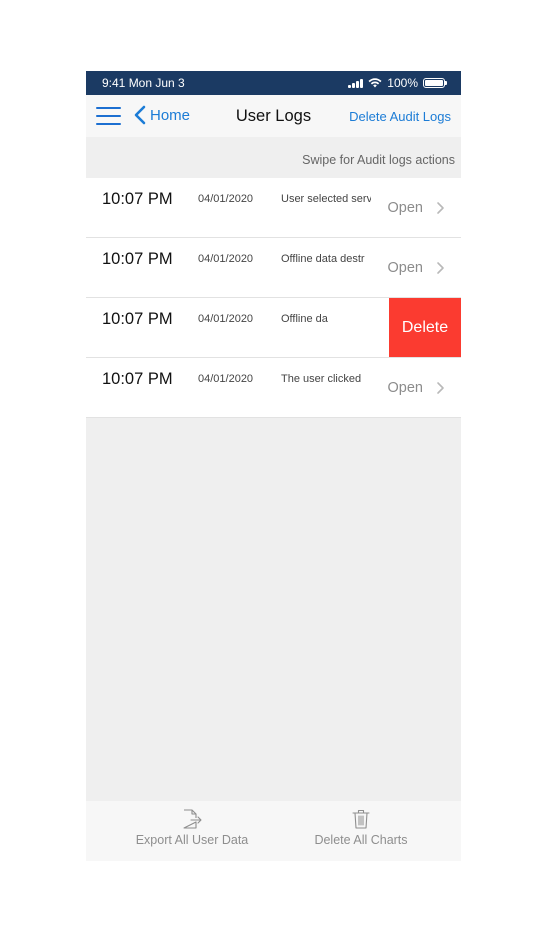 This screenshot has height=947, width=552. Describe the element at coordinates (273, 83) in the screenshot. I see `status-bar: 9:41 Mon Jun 3 100%` at that location.